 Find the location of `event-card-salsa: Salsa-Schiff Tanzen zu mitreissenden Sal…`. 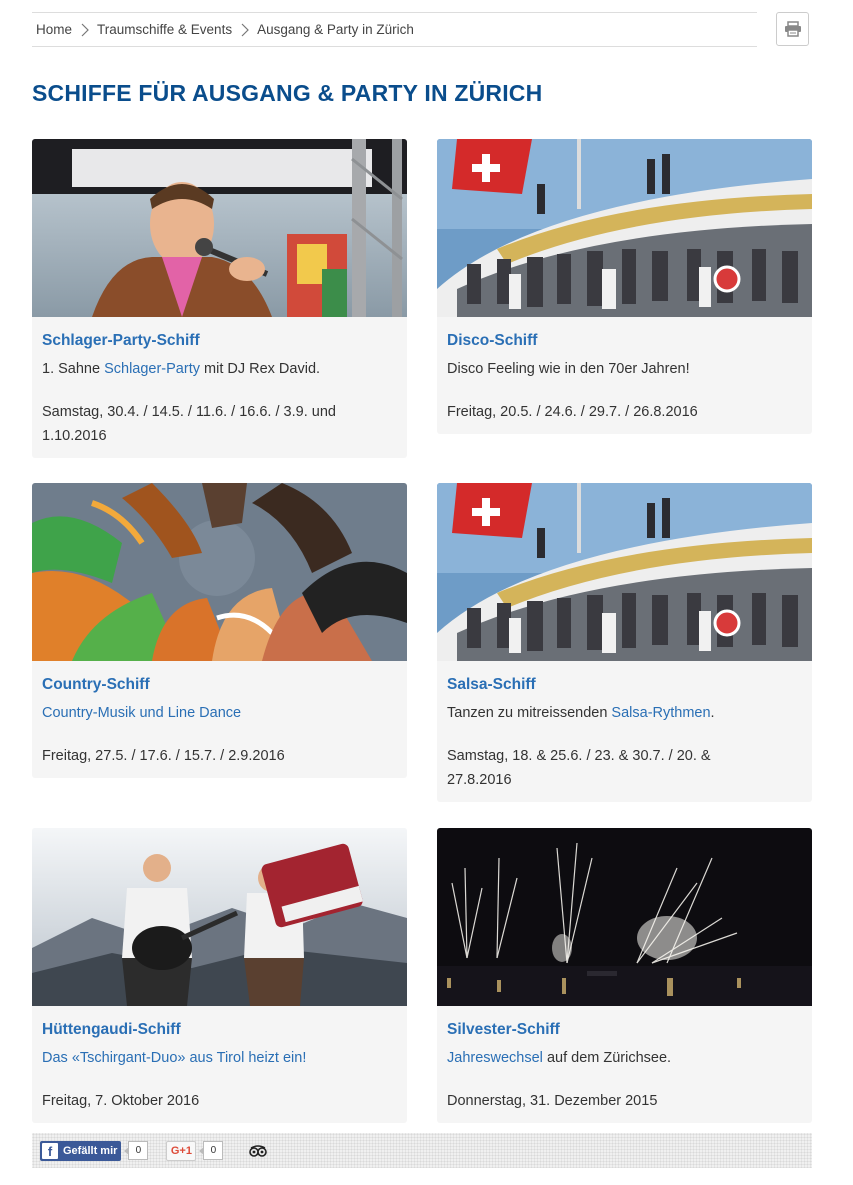

event-card-salsa: Salsa-Schiff Tanzen zu mitreissenden Sal… is located at coordinates (624, 642).